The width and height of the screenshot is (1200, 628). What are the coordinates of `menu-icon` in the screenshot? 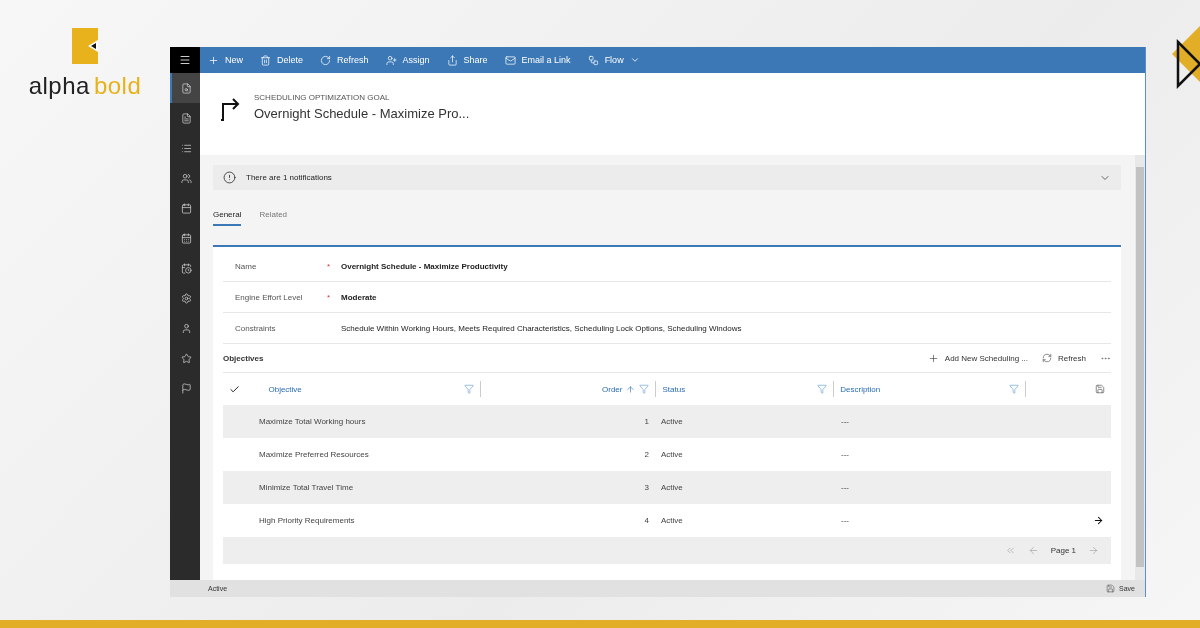 It's located at (185, 60).